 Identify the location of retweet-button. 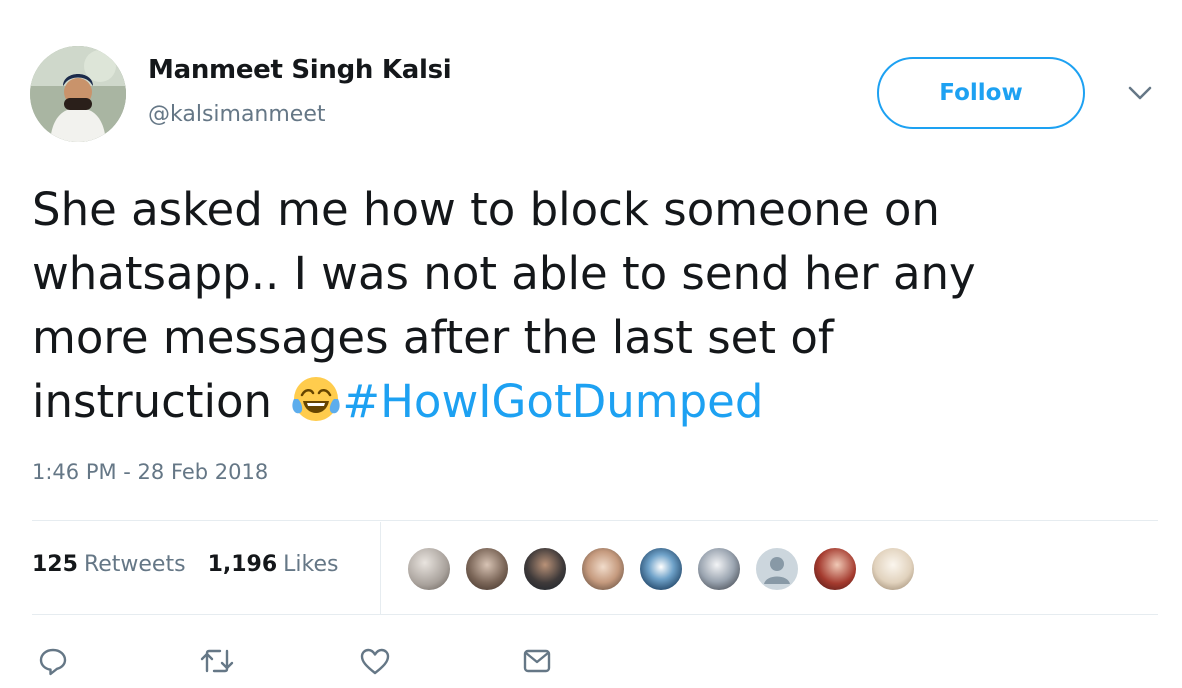
(217, 661).